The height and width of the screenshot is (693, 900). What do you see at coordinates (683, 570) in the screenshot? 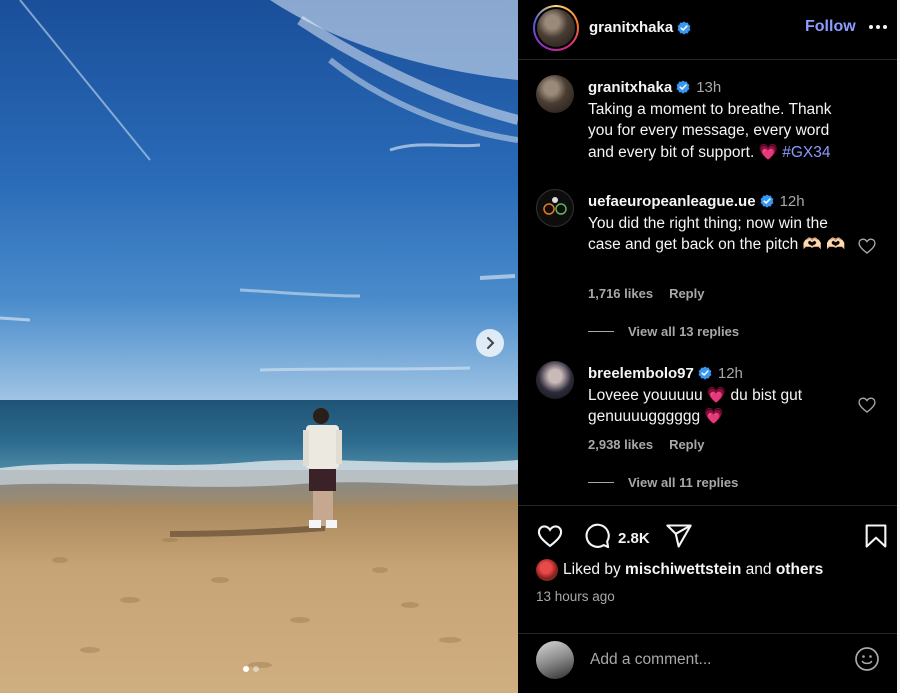
I see `liked-by-user: mischiwettstein` at bounding box center [683, 570].